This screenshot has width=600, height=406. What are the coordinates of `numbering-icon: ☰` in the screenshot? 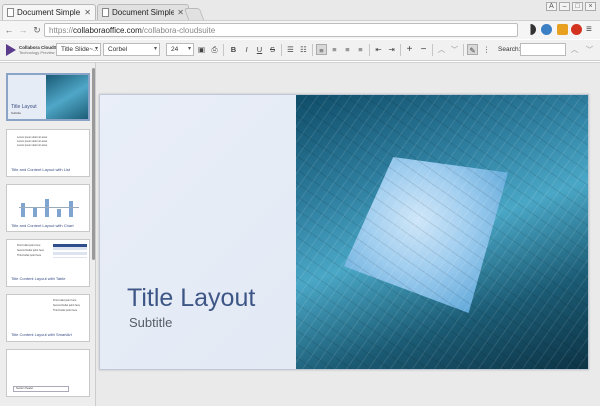 It's located at (290, 49).